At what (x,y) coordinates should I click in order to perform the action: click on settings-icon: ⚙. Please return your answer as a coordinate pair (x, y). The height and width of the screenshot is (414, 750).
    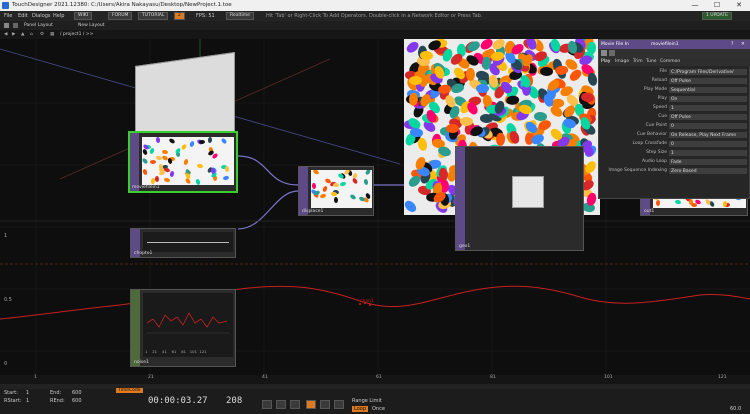
    Looking at the image, I should click on (42, 34).